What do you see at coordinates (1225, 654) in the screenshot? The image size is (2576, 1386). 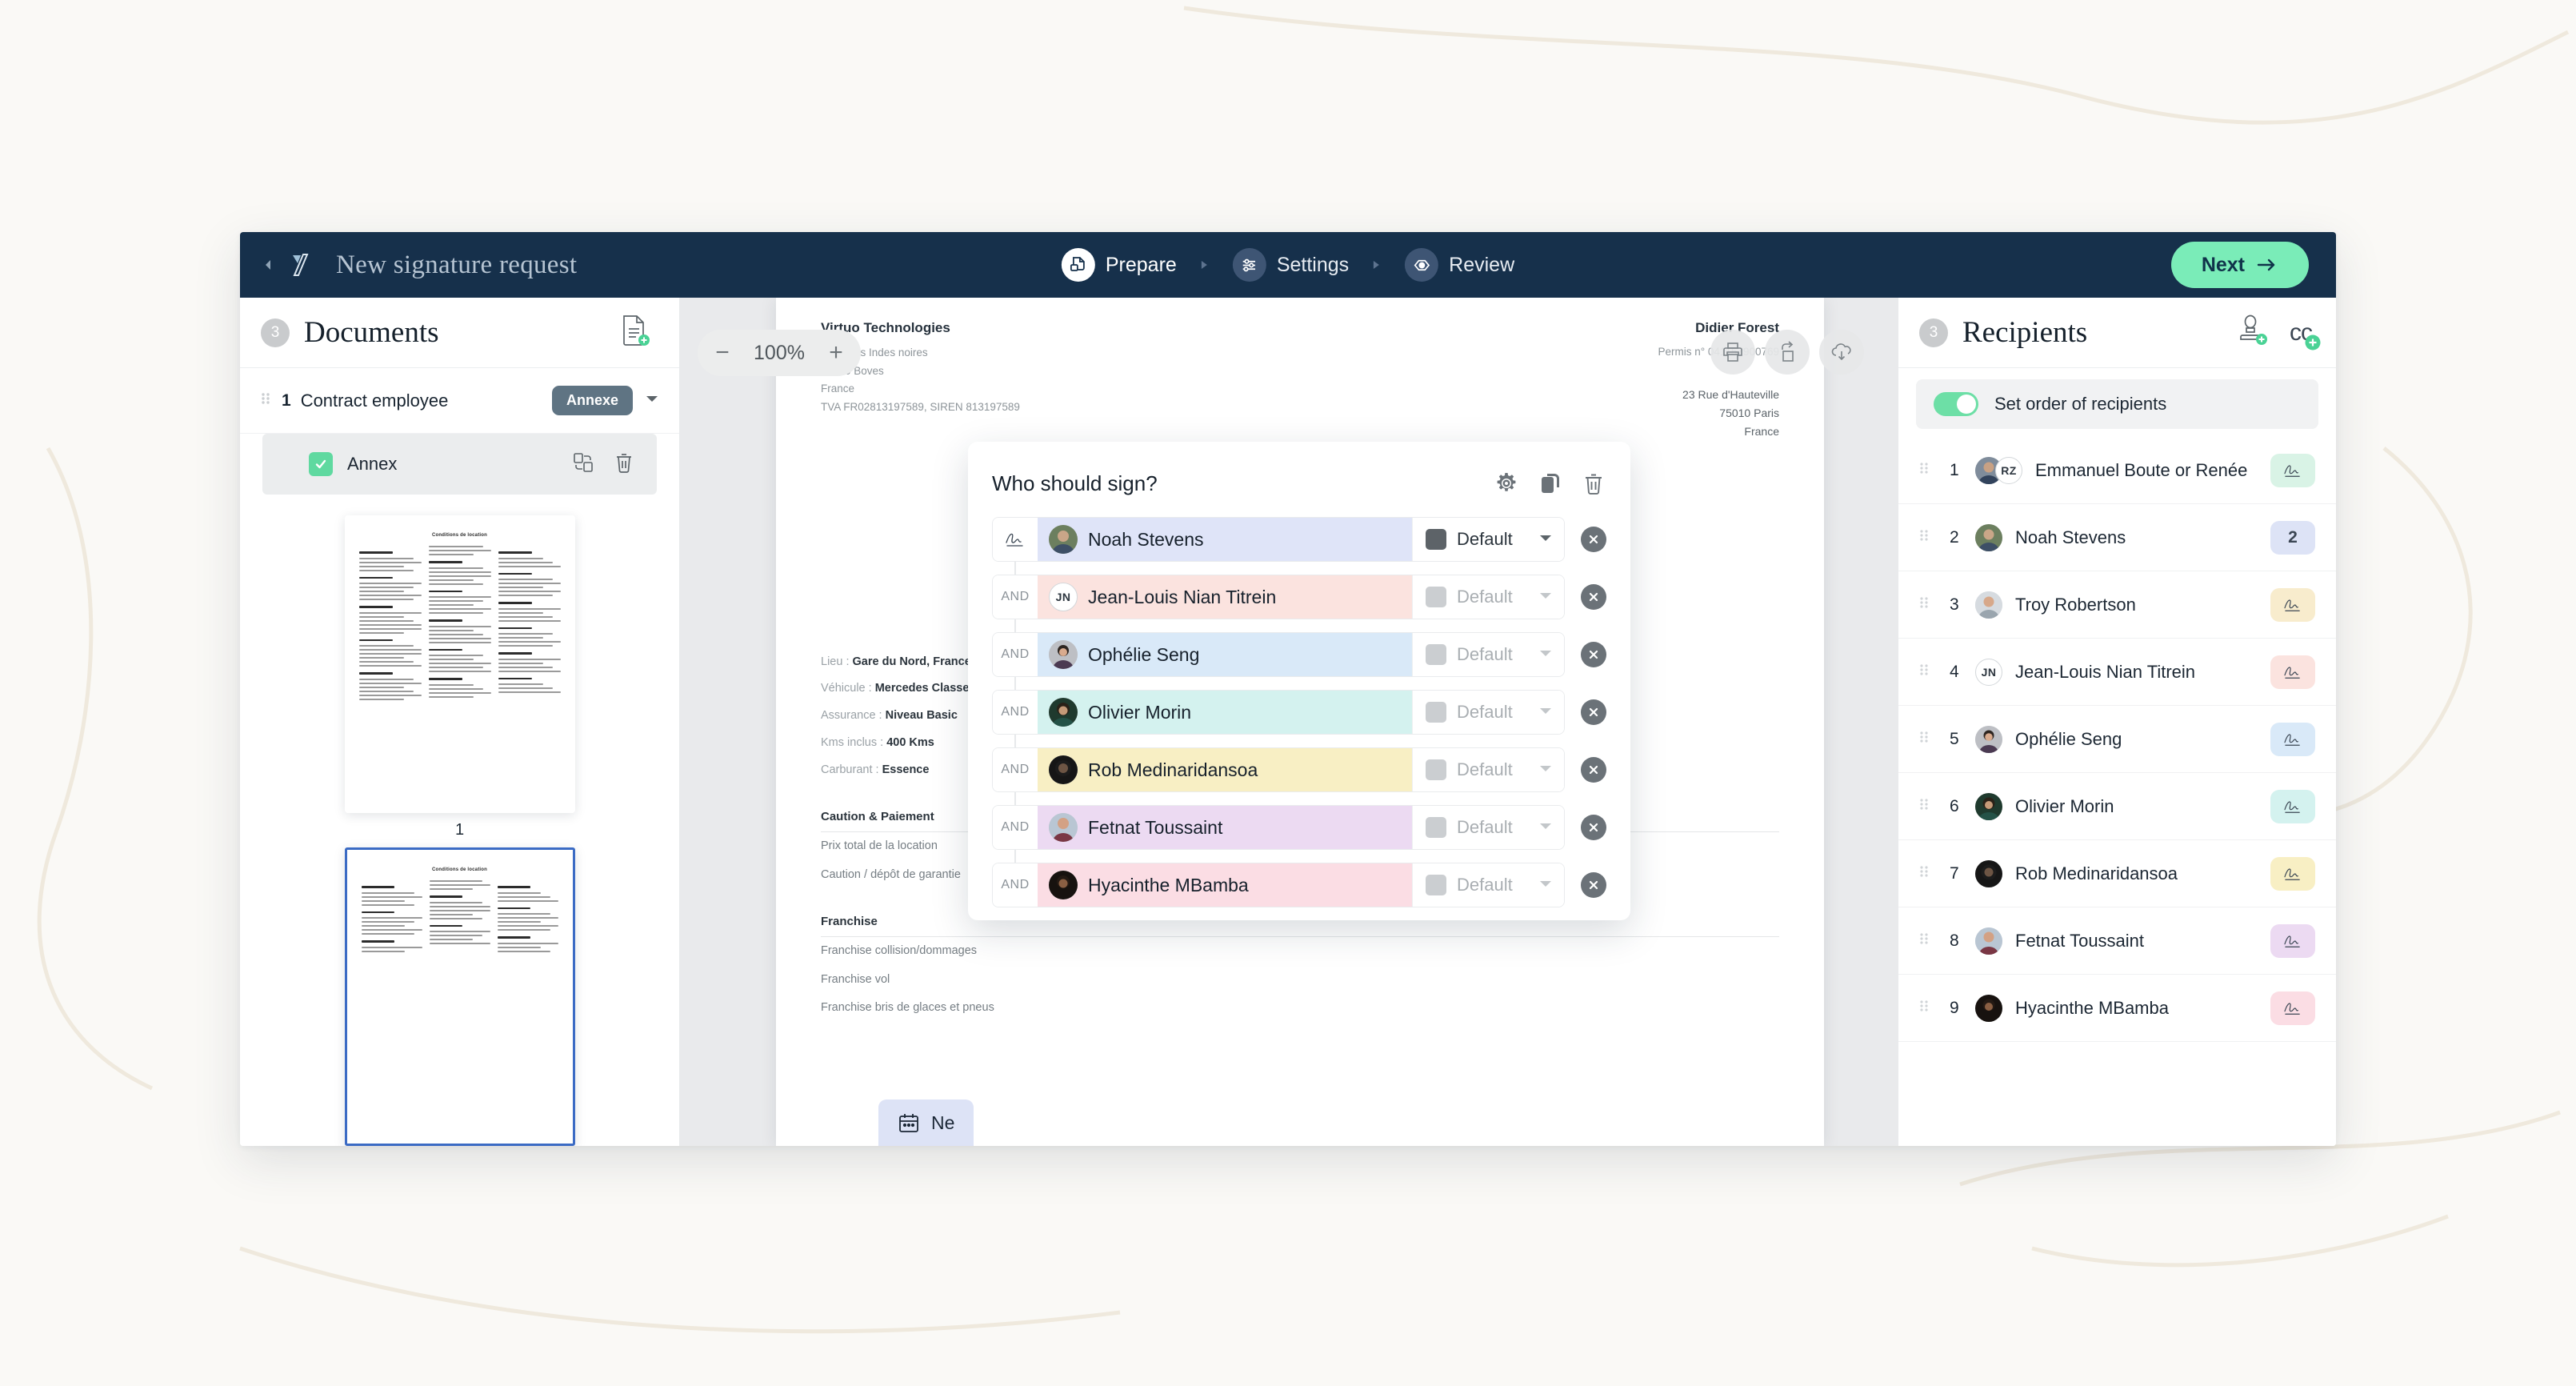 I see `signer-name-zone: Ophélie Seng` at bounding box center [1225, 654].